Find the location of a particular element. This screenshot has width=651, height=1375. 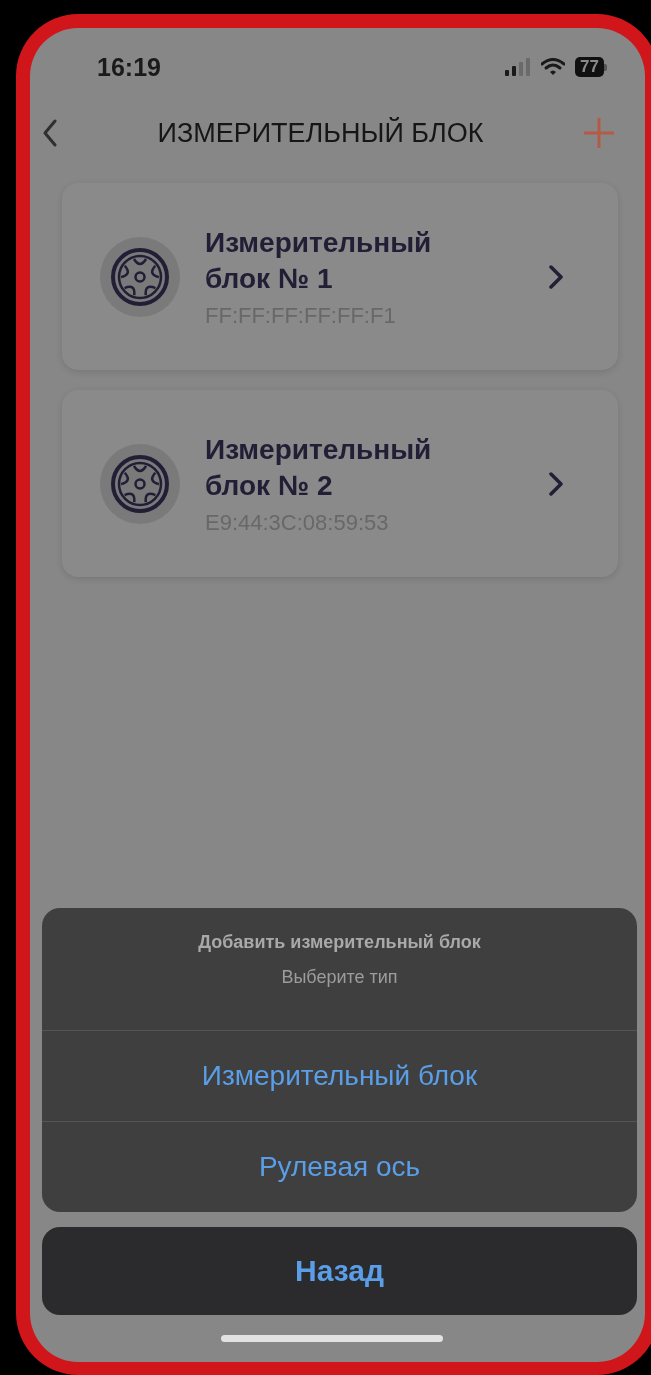

wifi-icon is located at coordinates (553, 67).